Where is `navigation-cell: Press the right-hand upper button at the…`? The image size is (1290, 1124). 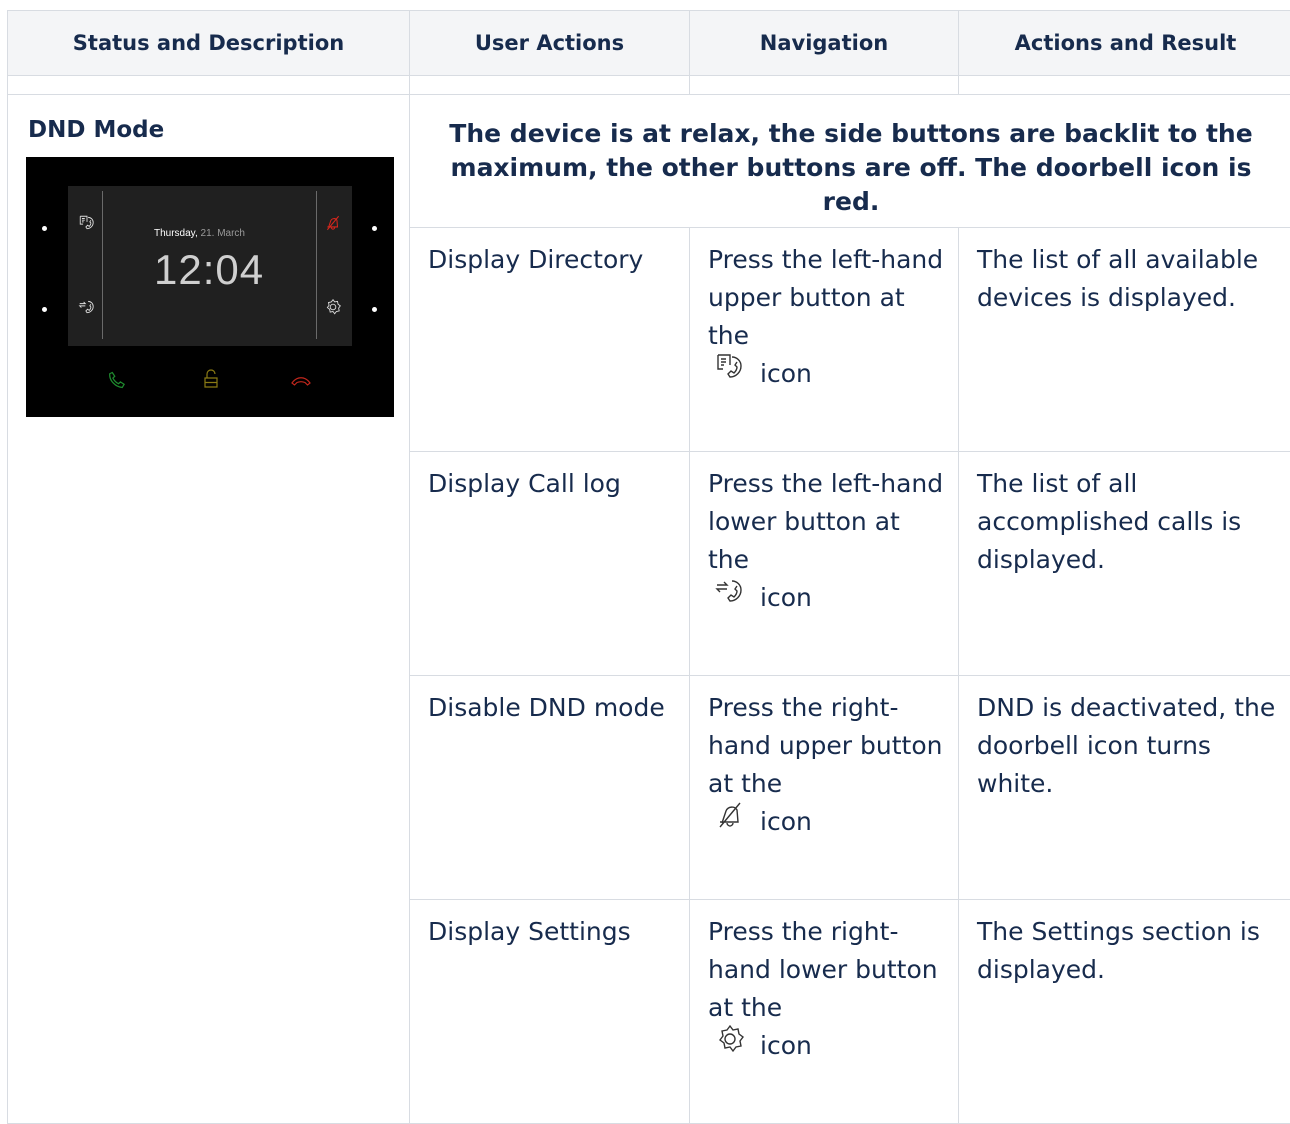
navigation-cell: Press the right-hand upper button at the… is located at coordinates (824, 788).